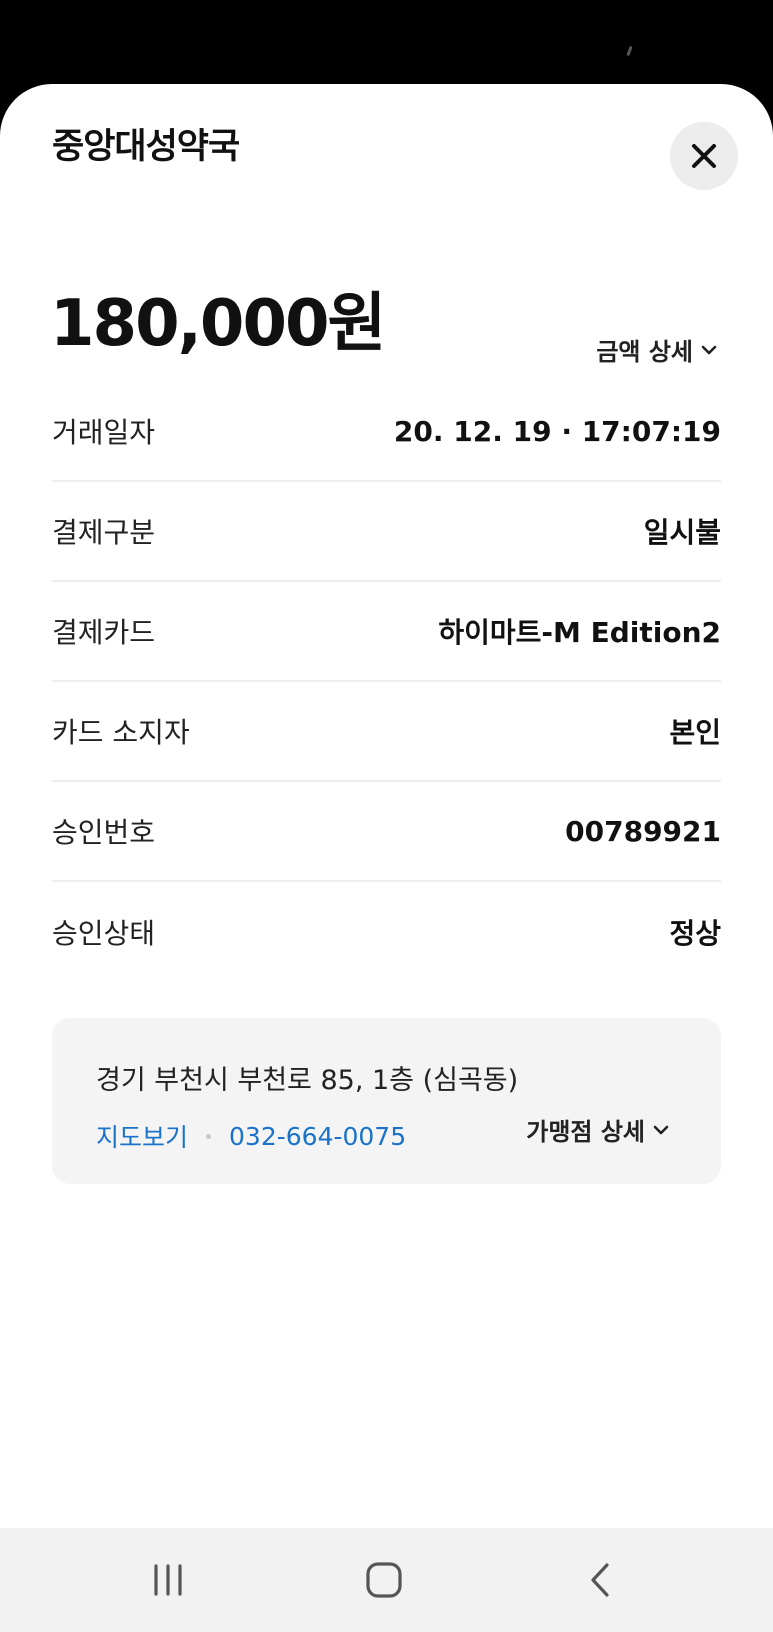  I want to click on amount-detail-button: 금액 상세, so click(656, 349).